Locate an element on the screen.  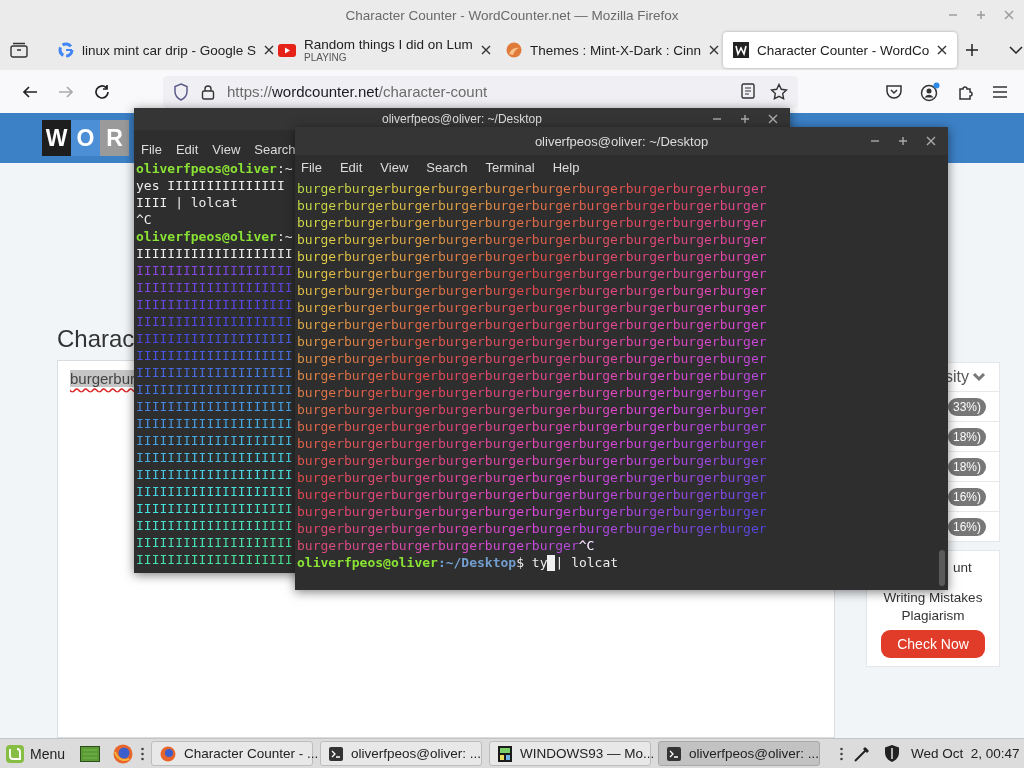
terminal-line: yes IIIIIIIIIIIIIII is located at coordinates (210, 185).